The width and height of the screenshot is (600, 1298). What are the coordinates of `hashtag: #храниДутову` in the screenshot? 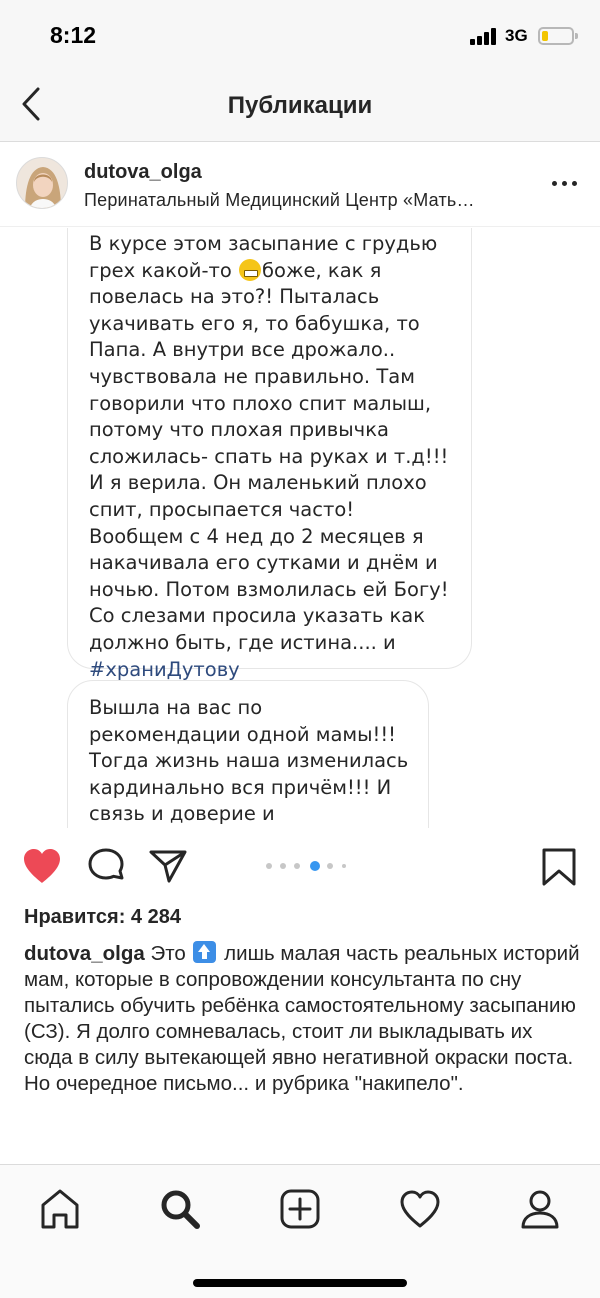 It's located at (164, 669).